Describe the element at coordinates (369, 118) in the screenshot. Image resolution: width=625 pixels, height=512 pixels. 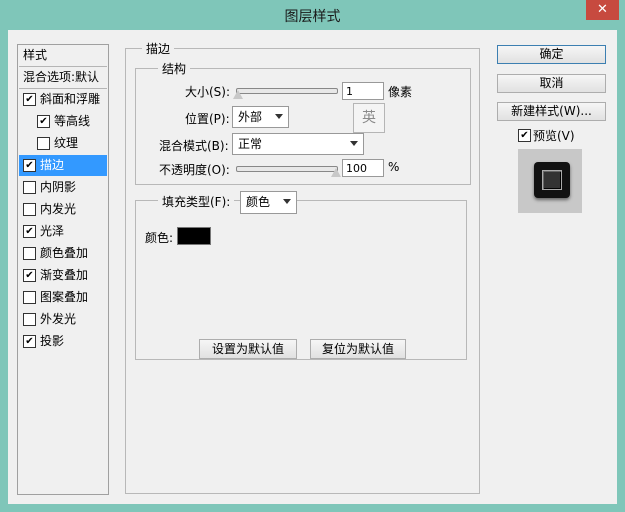
I see `ime-indicator: 英` at that location.